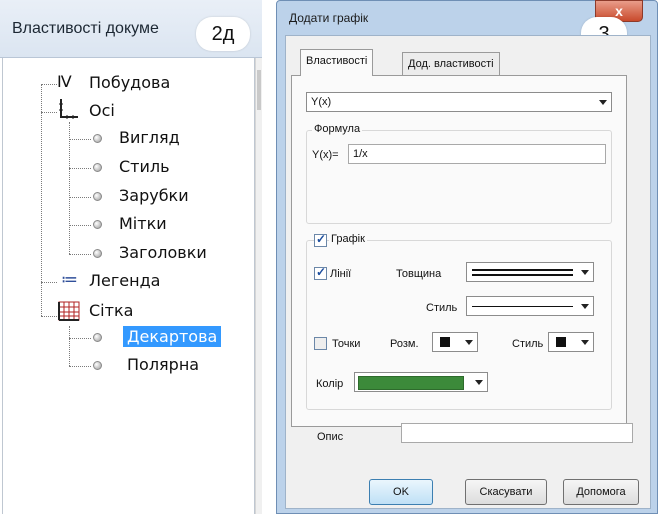 The height and width of the screenshot is (514, 664). What do you see at coordinates (172, 336) in the screenshot?
I see `tree-item-cartesian: Декартова` at bounding box center [172, 336].